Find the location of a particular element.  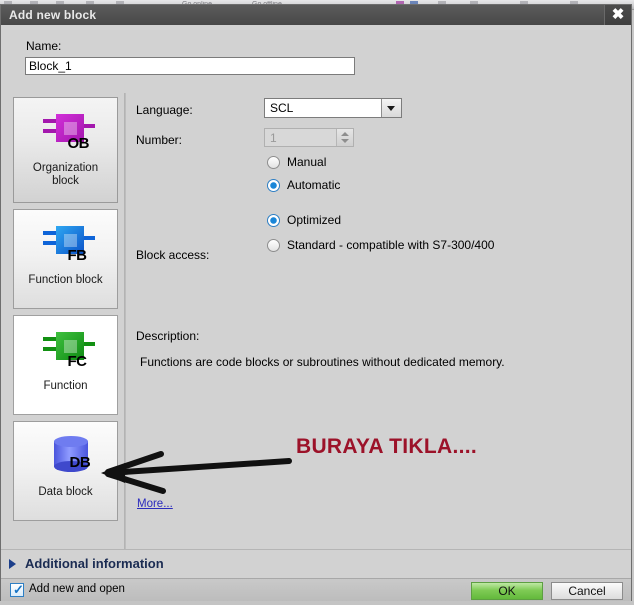

check-icon: ✓ is located at coordinates (18, 589).